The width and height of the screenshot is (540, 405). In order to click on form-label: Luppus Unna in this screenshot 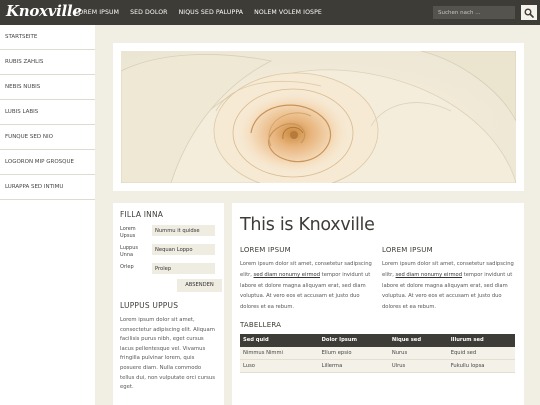, I will do `click(129, 251)`.